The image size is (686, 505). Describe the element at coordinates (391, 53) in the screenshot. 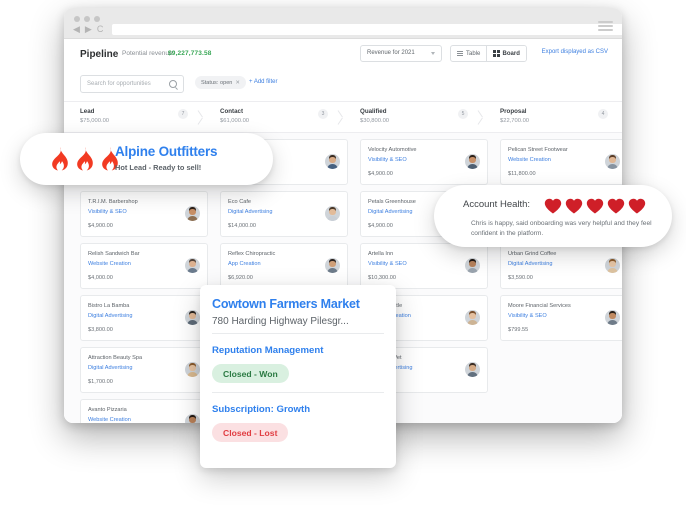

I see `date-range-value: Revenue for 2021` at that location.